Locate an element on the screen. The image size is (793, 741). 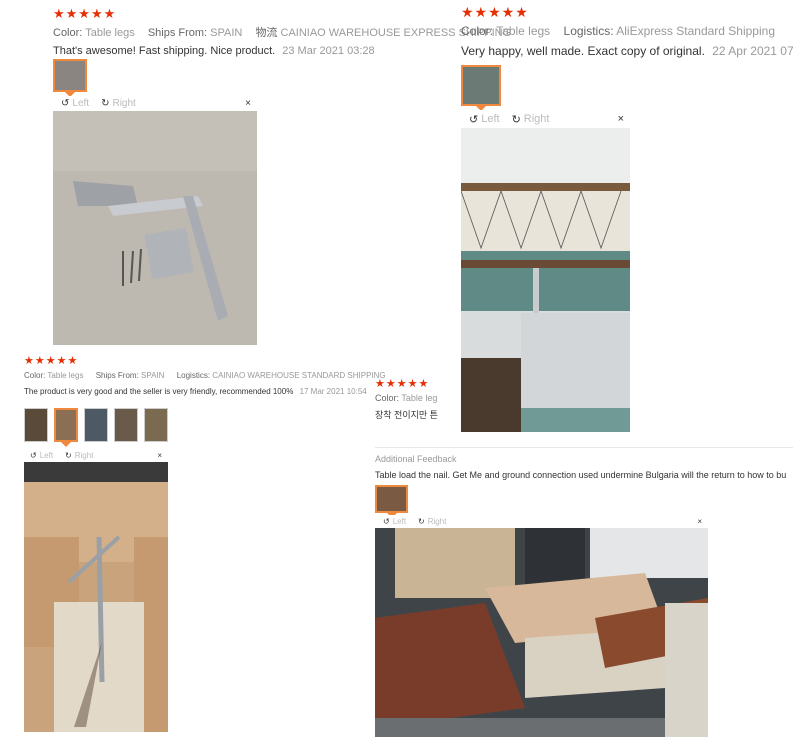
review-photo-table-leg-on-carpet is located at coordinates (155, 228).